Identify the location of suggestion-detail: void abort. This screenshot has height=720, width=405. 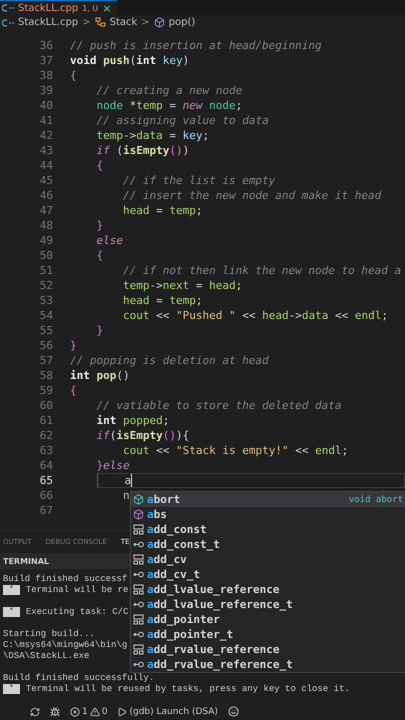
(376, 499).